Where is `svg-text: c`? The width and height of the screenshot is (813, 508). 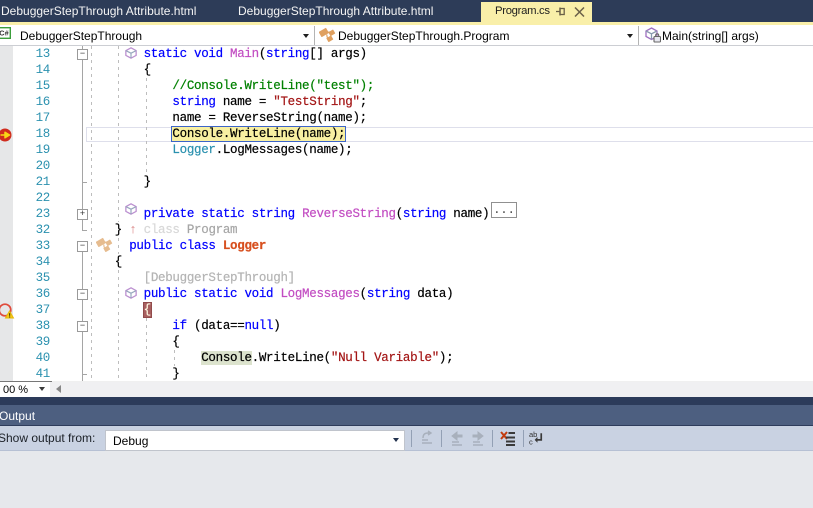
svg-text: c is located at coordinates (531, 442).